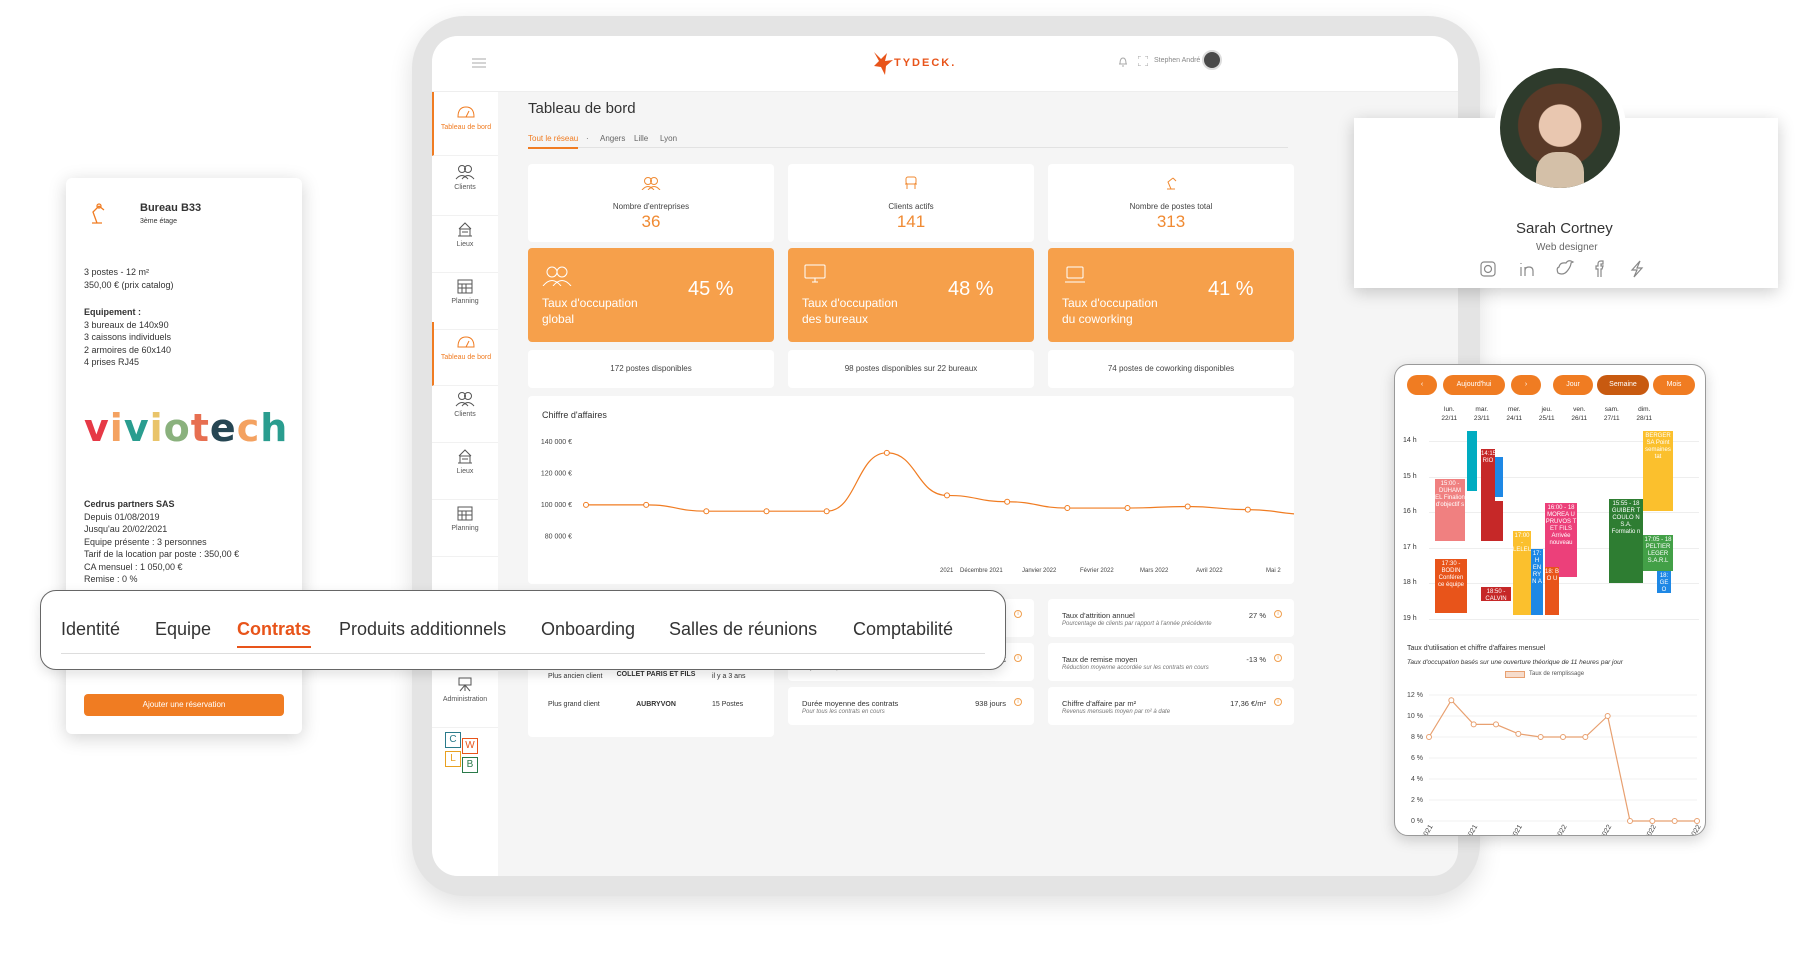 This screenshot has height=960, width=1800. Describe the element at coordinates (1664, 582) in the screenshot. I see `calendar-event: 18: GE O` at that location.